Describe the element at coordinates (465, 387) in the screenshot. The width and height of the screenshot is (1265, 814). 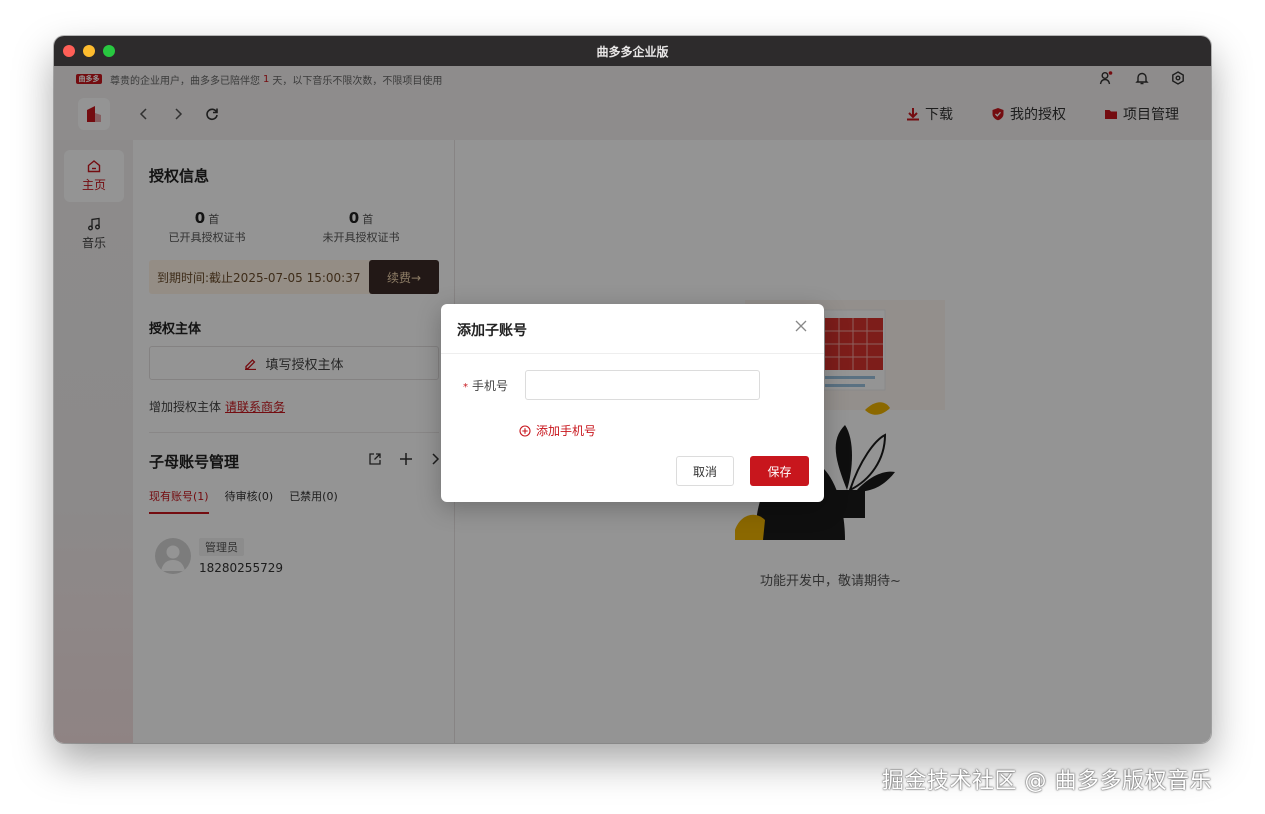
I see `required-marker: *` at that location.